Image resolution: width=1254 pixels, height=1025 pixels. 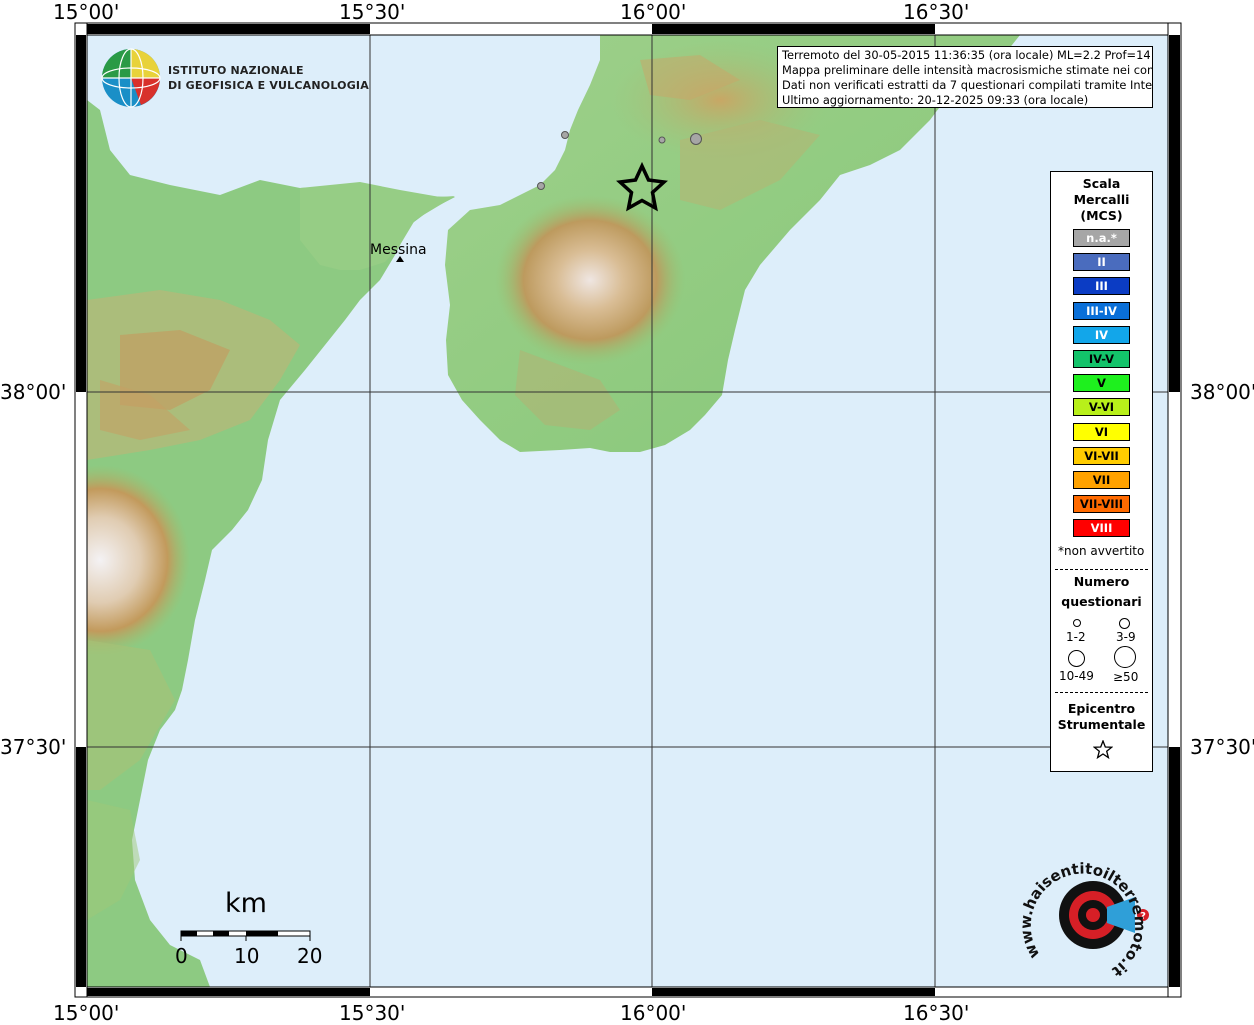 What do you see at coordinates (1101, 310) in the screenshot?
I see `mcs-class-swatch: III-IV` at bounding box center [1101, 310].